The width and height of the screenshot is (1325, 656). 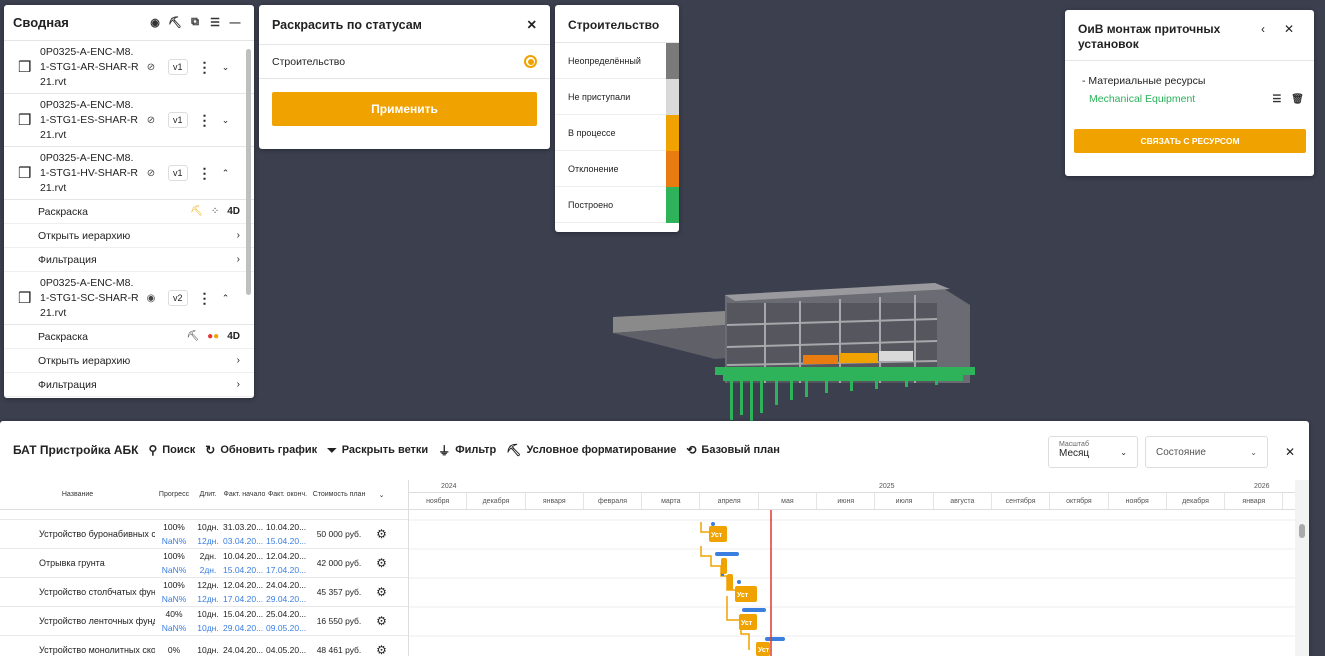 I want to click on conditional-format-button: ⛏ Условное форматирование, so click(x=591, y=450).